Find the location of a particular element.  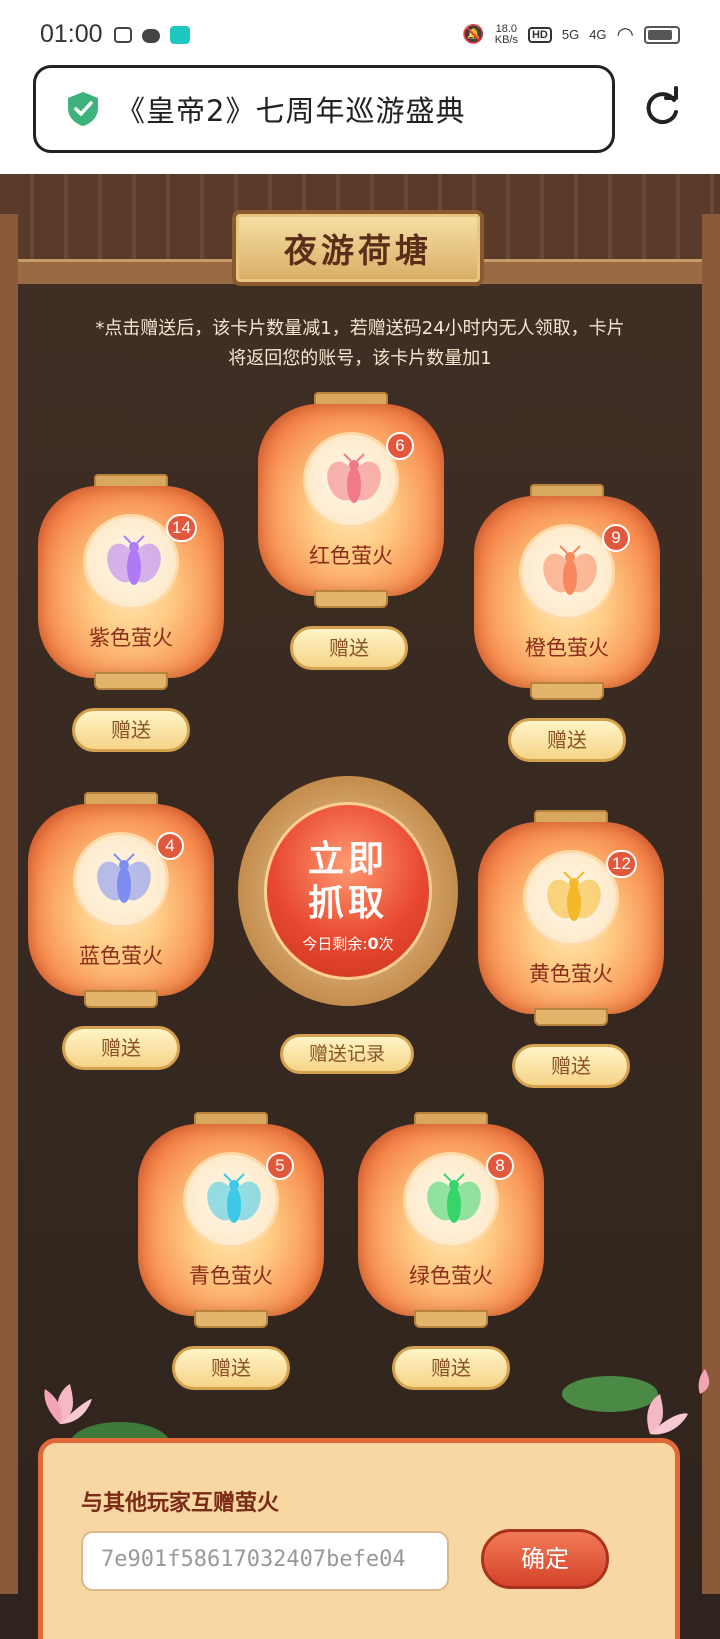

lantern-card: 14 紫色萤火 is located at coordinates (131, 584).